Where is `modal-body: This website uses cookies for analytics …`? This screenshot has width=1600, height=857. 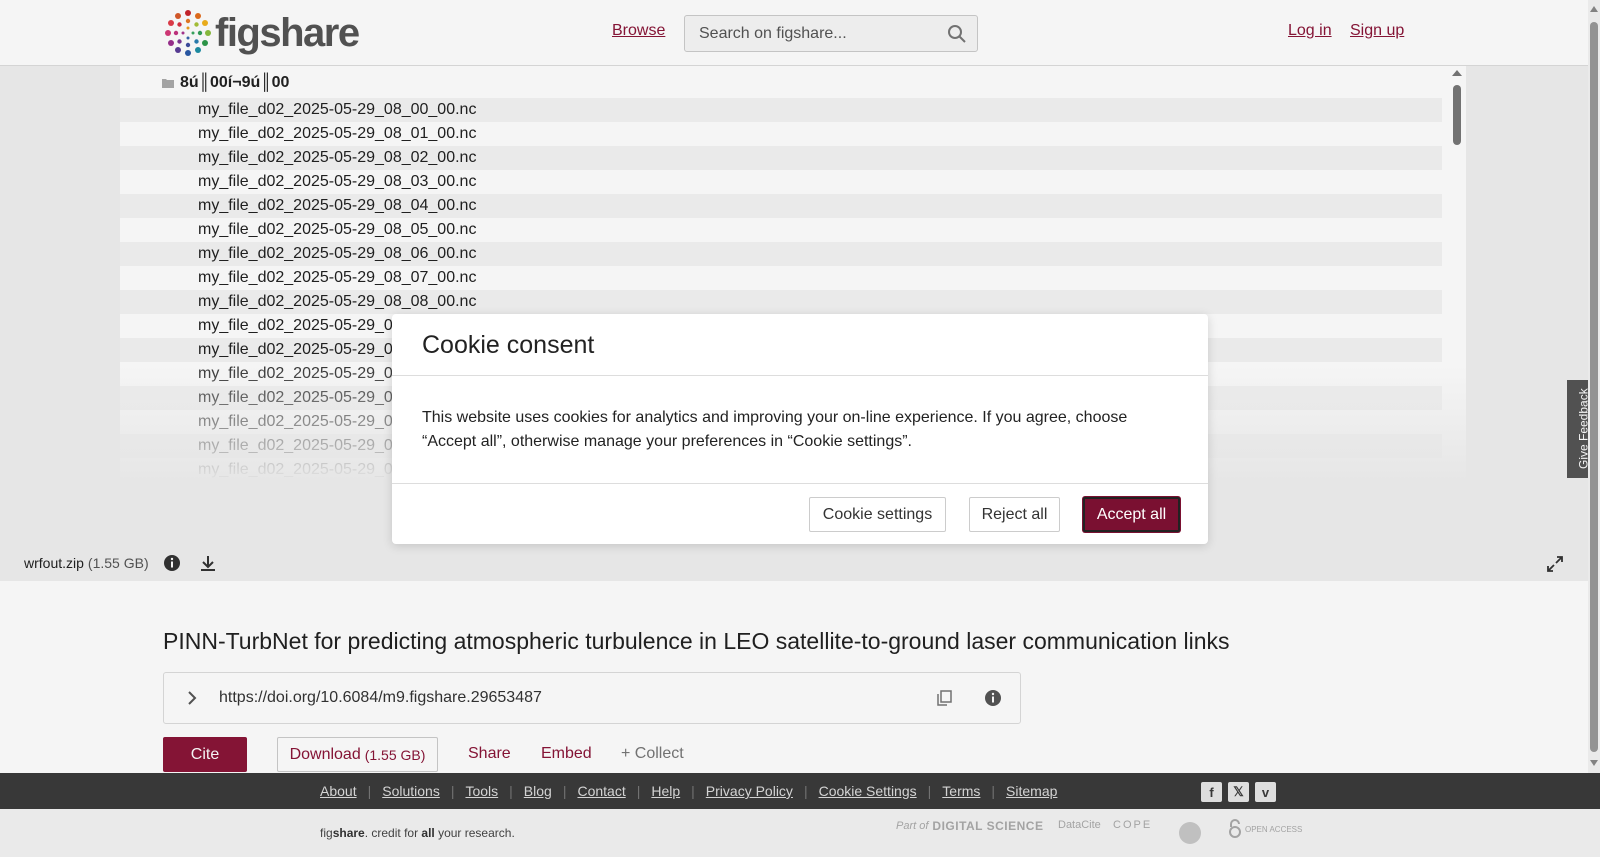 modal-body: This website uses cookies for analytics … is located at coordinates (775, 429).